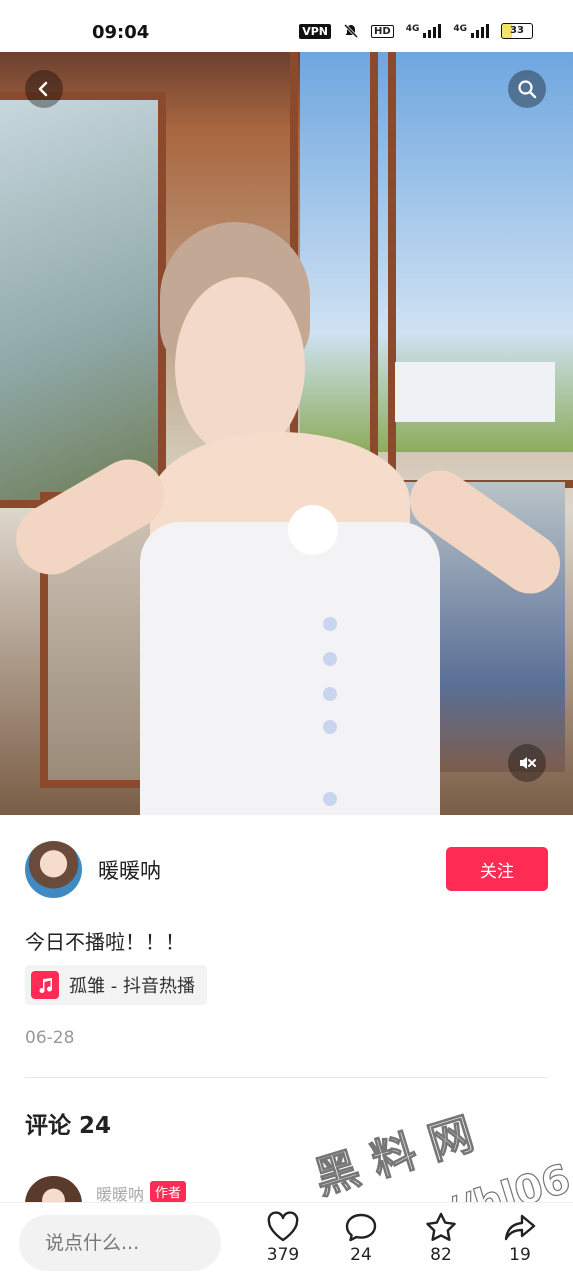  I want to click on mute-button, so click(527, 763).